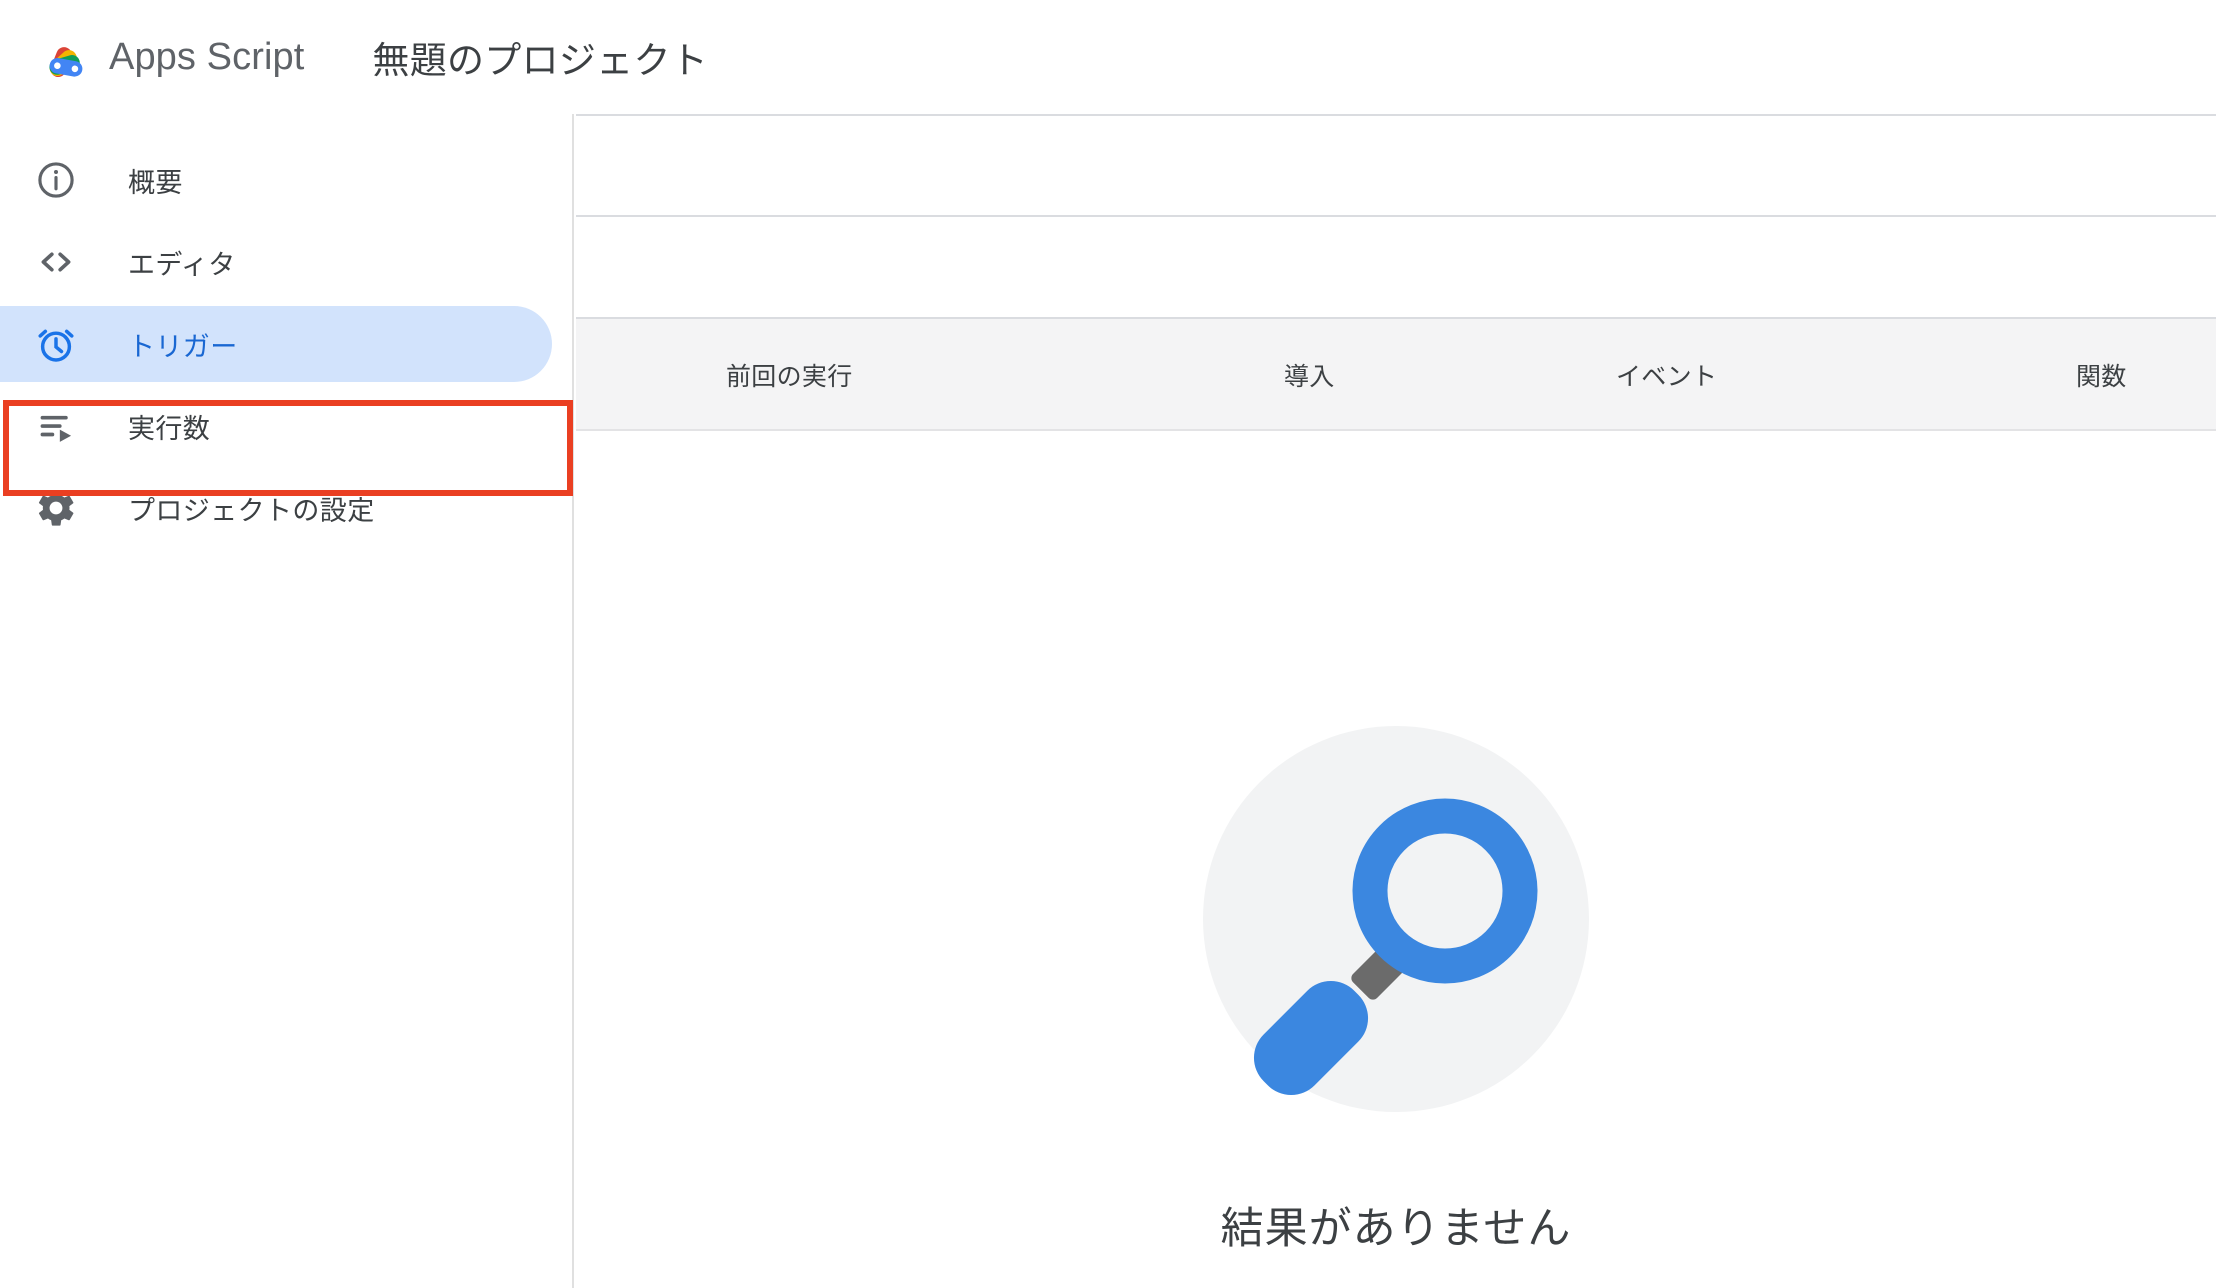 This screenshot has width=2216, height=1288. Describe the element at coordinates (182, 264) in the screenshot. I see `sidebar-item-label: エディタ` at that location.